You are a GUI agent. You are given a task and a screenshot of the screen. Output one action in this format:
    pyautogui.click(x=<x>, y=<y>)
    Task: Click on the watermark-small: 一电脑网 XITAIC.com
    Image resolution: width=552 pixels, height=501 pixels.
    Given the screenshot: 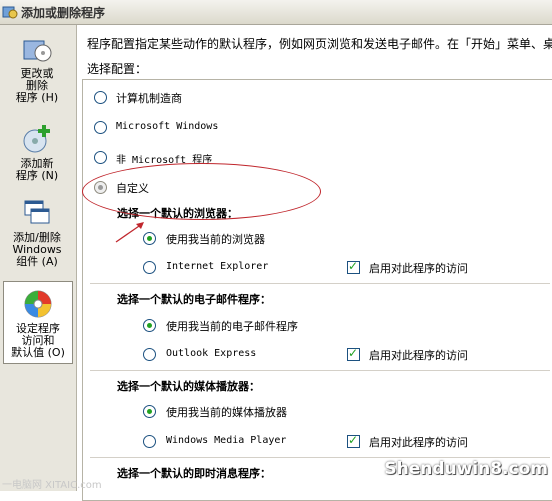 What is the action you would take?
    pyautogui.click(x=52, y=485)
    